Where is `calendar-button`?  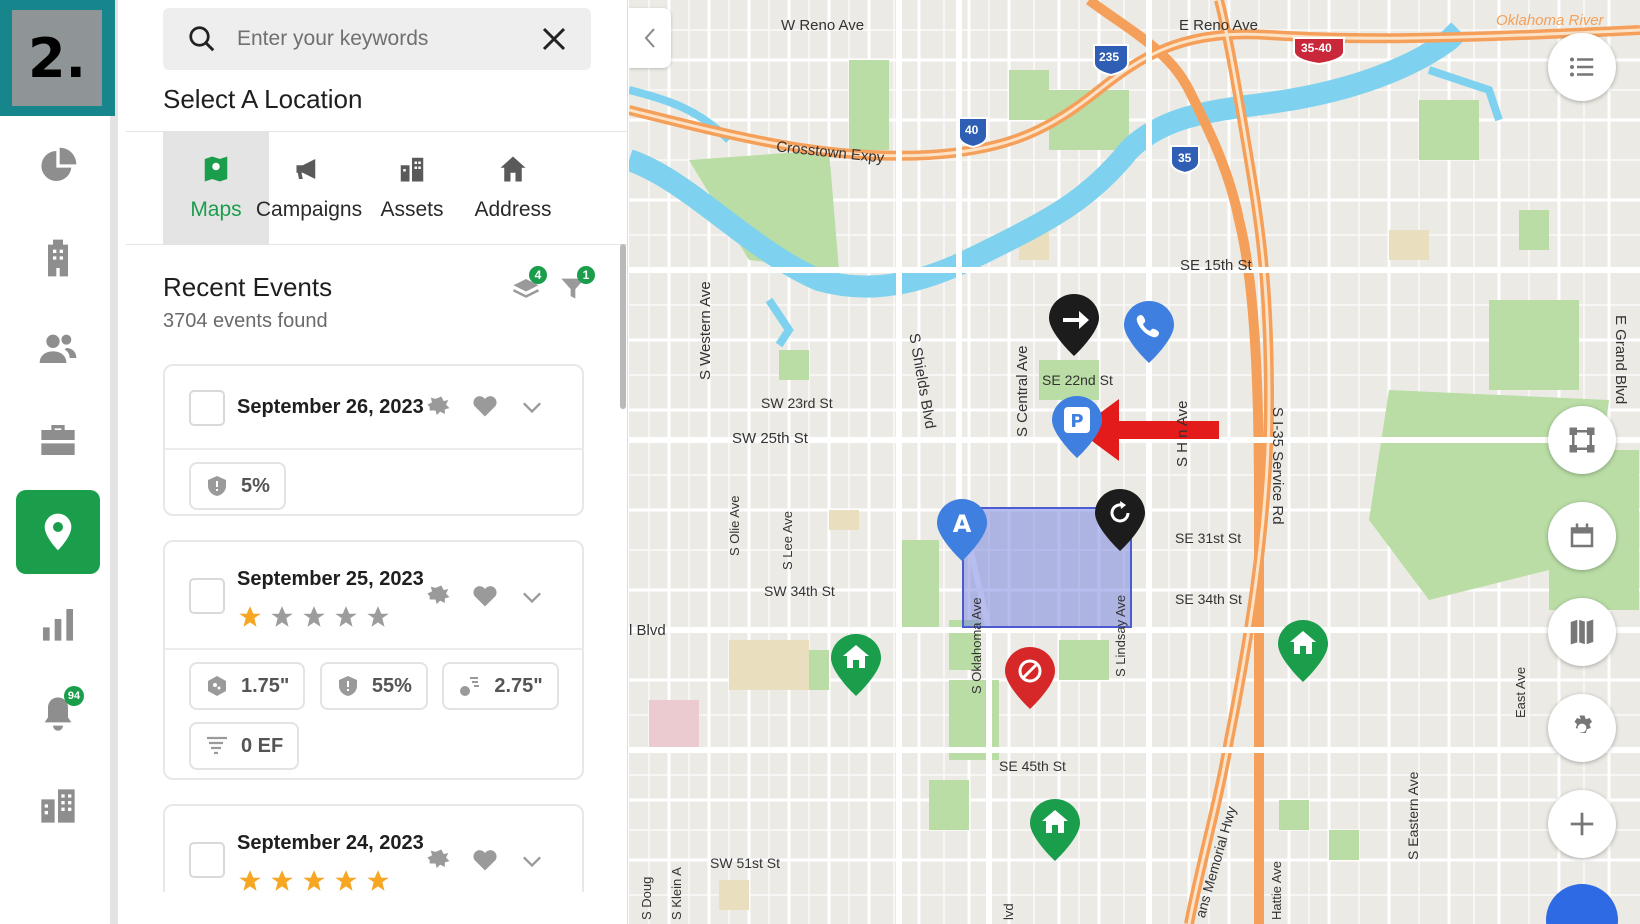
calendar-button is located at coordinates (1582, 536).